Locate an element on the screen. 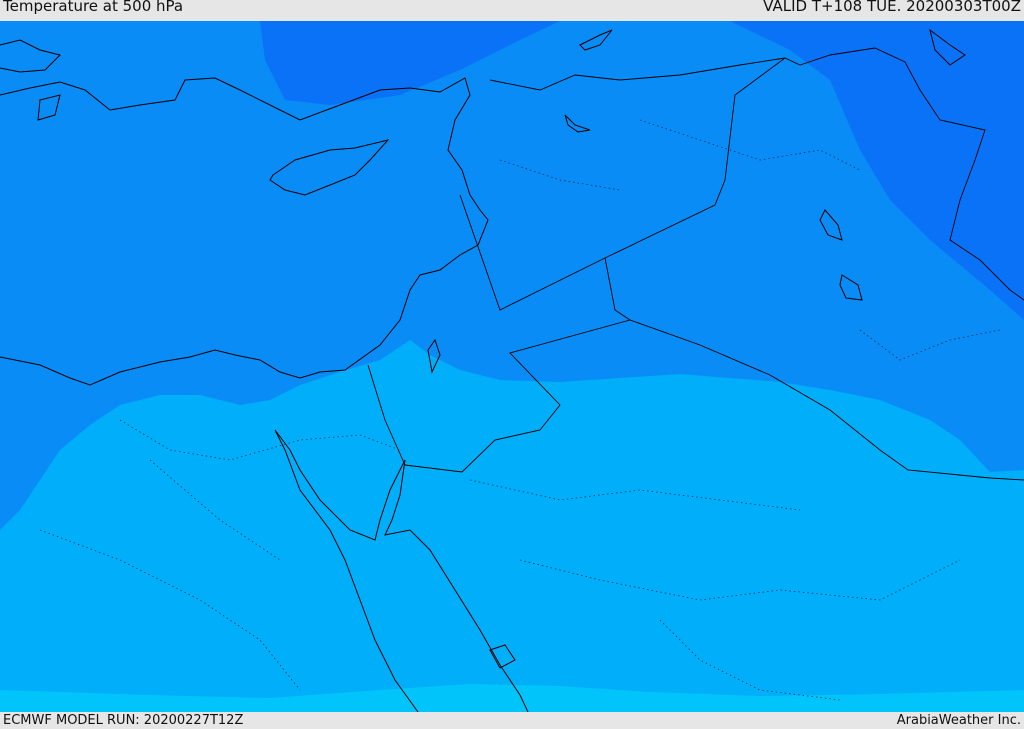 This screenshot has width=1024, height=729. valid-time-label: VALID T+108 TUE. 20200303T00Z is located at coordinates (892, 7).